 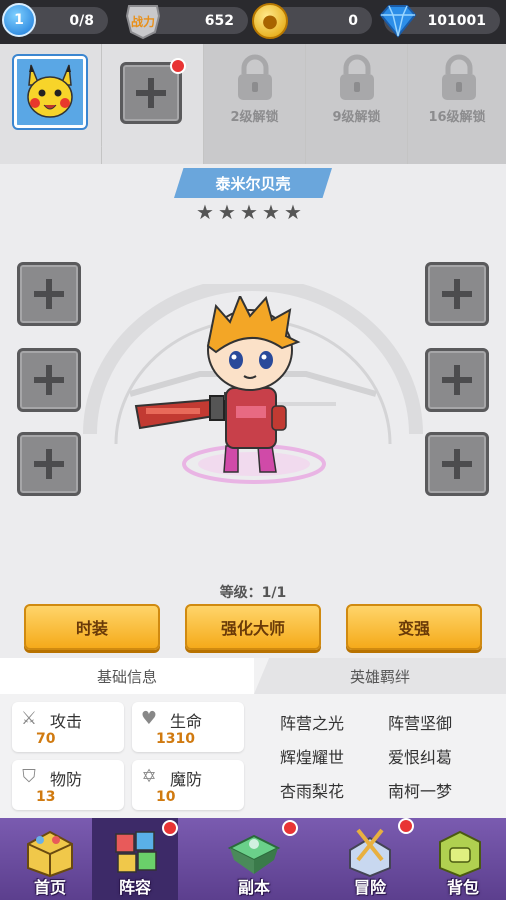 I want to click on tab-bond-label: 英雄羁绊, so click(x=379, y=676).